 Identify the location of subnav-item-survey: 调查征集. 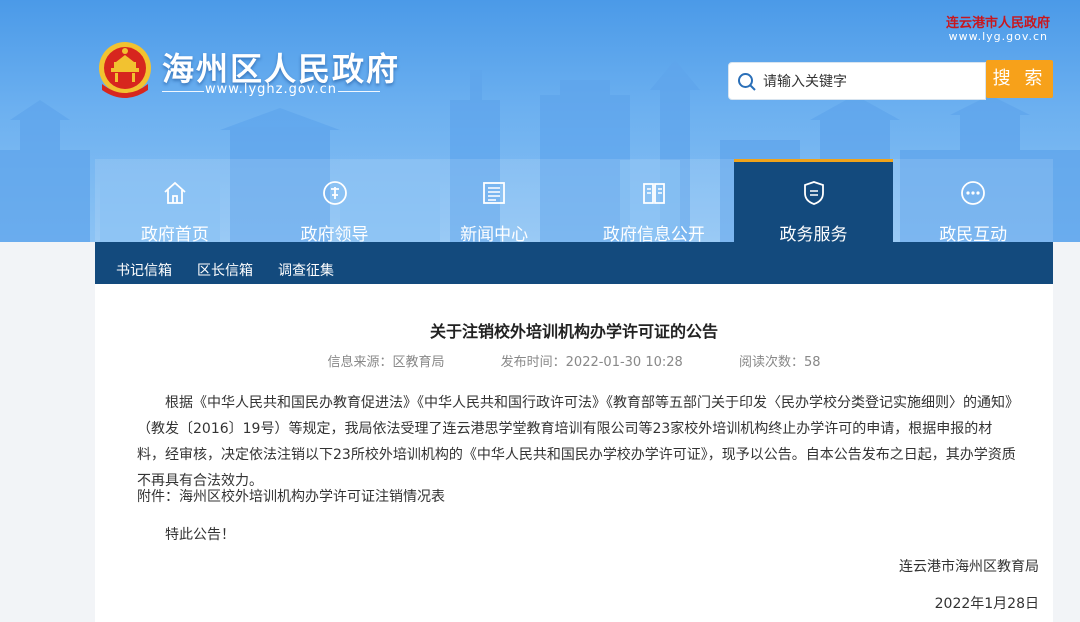
(306, 272).